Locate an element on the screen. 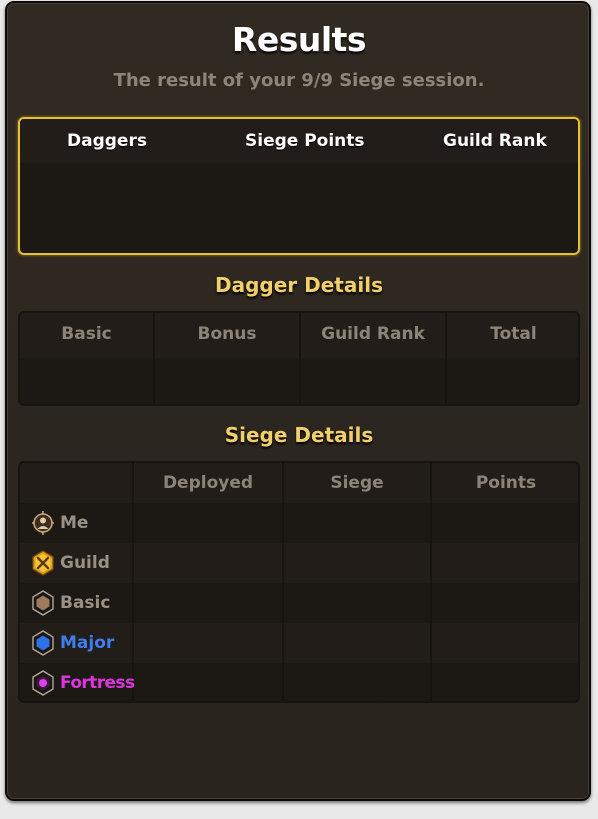 Image resolution: width=598 pixels, height=819 pixels. major-hexagon-icon is located at coordinates (43, 643).